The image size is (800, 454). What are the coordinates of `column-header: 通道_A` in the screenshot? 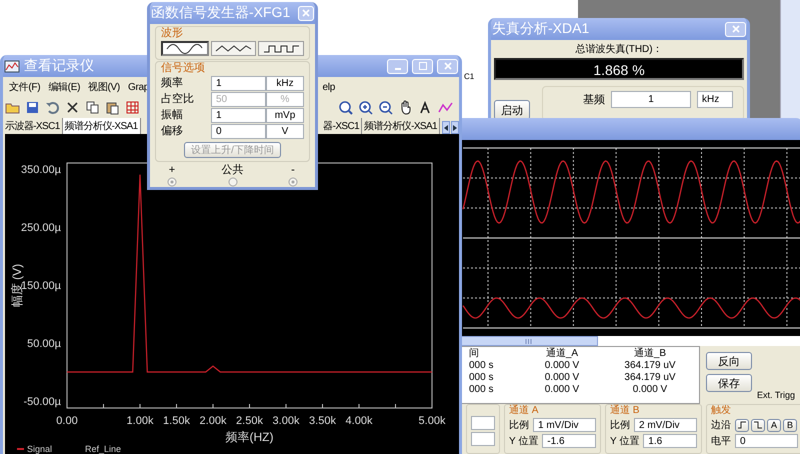 It's located at (562, 354).